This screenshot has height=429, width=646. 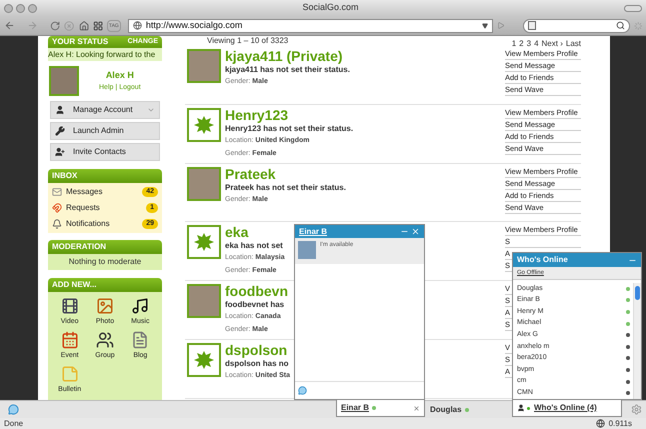 What do you see at coordinates (105, 152) in the screenshot?
I see `menu-button: Invite Contacts` at bounding box center [105, 152].